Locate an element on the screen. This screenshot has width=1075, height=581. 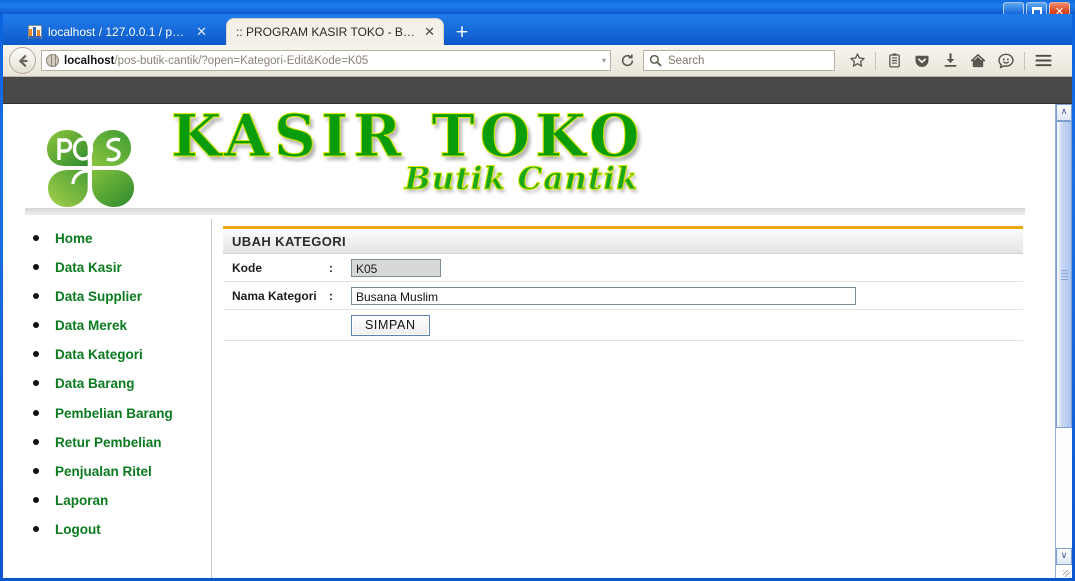
scroll-down-button: ∨ is located at coordinates (1064, 556).